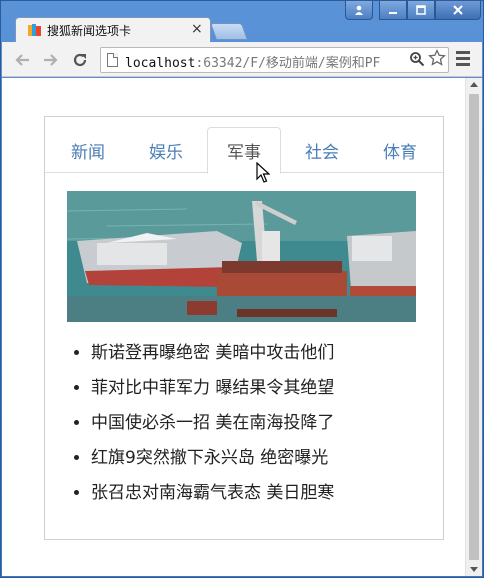 The width and height of the screenshot is (484, 578). Describe the element at coordinates (212, 389) in the screenshot. I see `list-item: 菲对比中菲军力 曝结果令其绝望` at that location.